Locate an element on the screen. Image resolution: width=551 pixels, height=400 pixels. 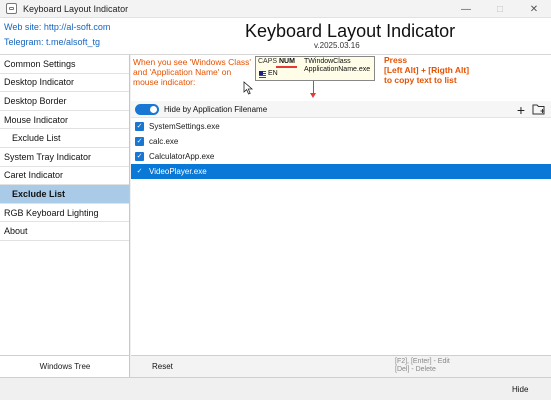
hotkey-title: Press is located at coordinates (396, 60).